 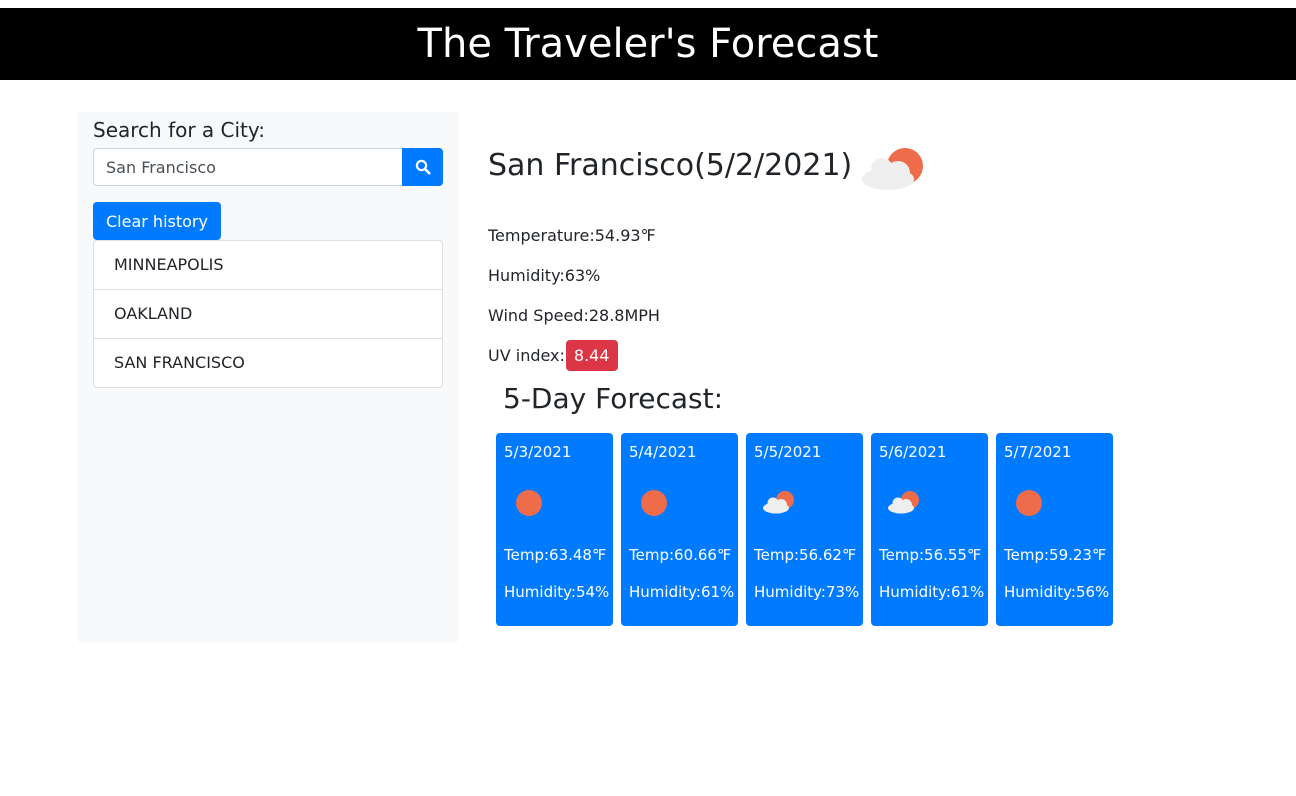 What do you see at coordinates (670, 165) in the screenshot?
I see `current-city-title: San Francisco(5/2/2021)` at bounding box center [670, 165].